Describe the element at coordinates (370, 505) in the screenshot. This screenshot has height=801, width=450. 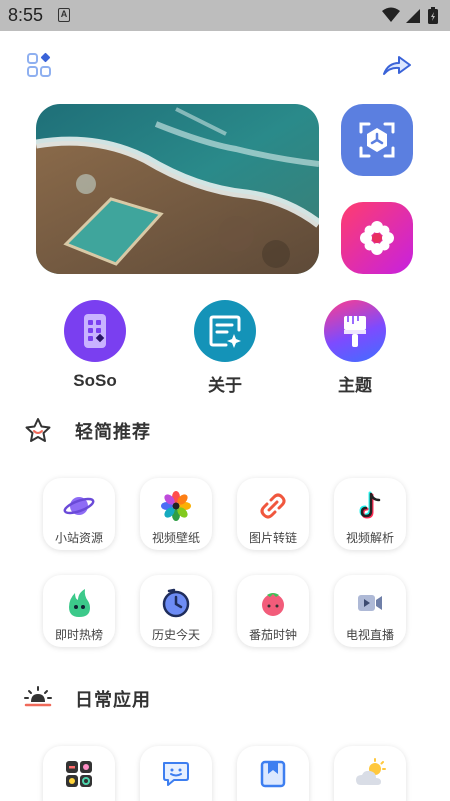
I see `tiktok-icon` at that location.